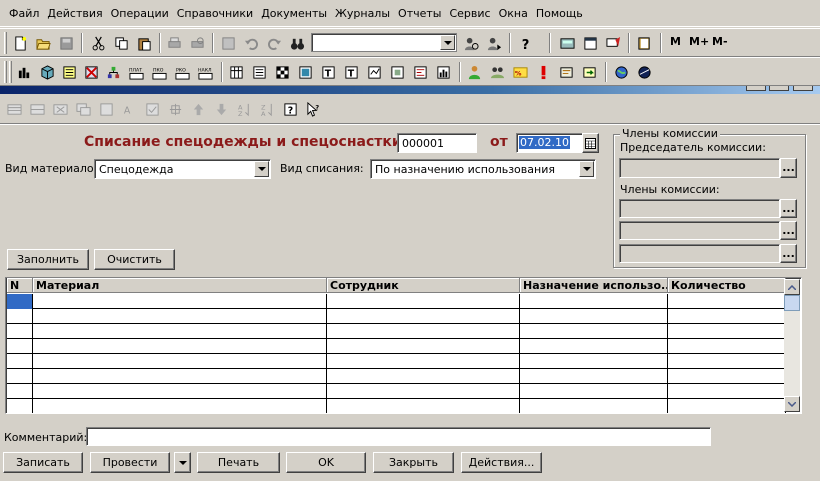  I want to click on book-icon, so click(644, 43).